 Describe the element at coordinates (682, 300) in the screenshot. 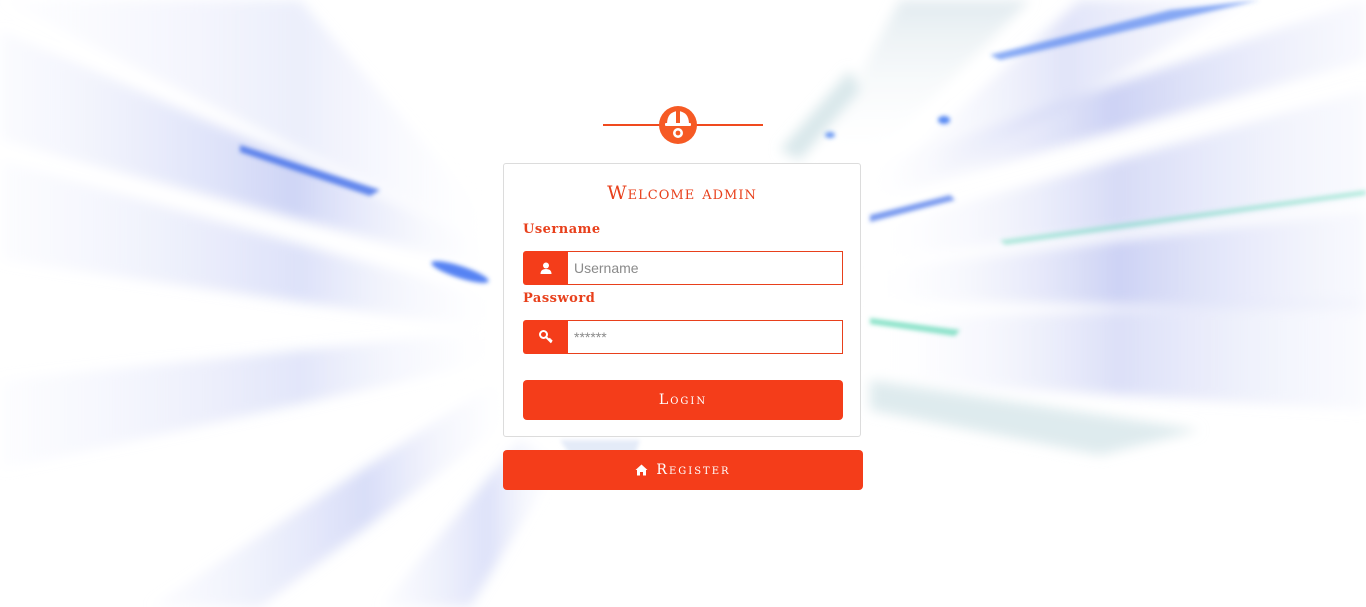

I see `login-card: Welcome admin Username Password Login` at that location.